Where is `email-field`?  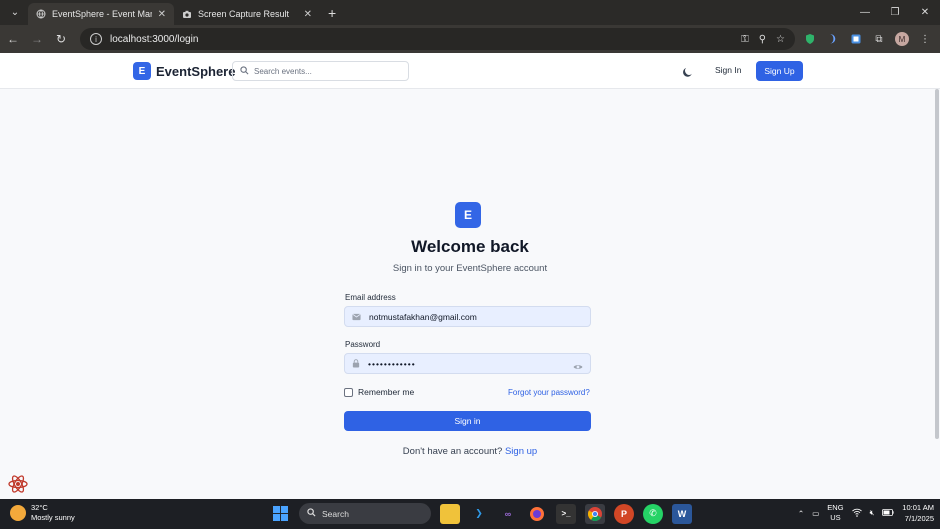 email-field is located at coordinates (467, 316).